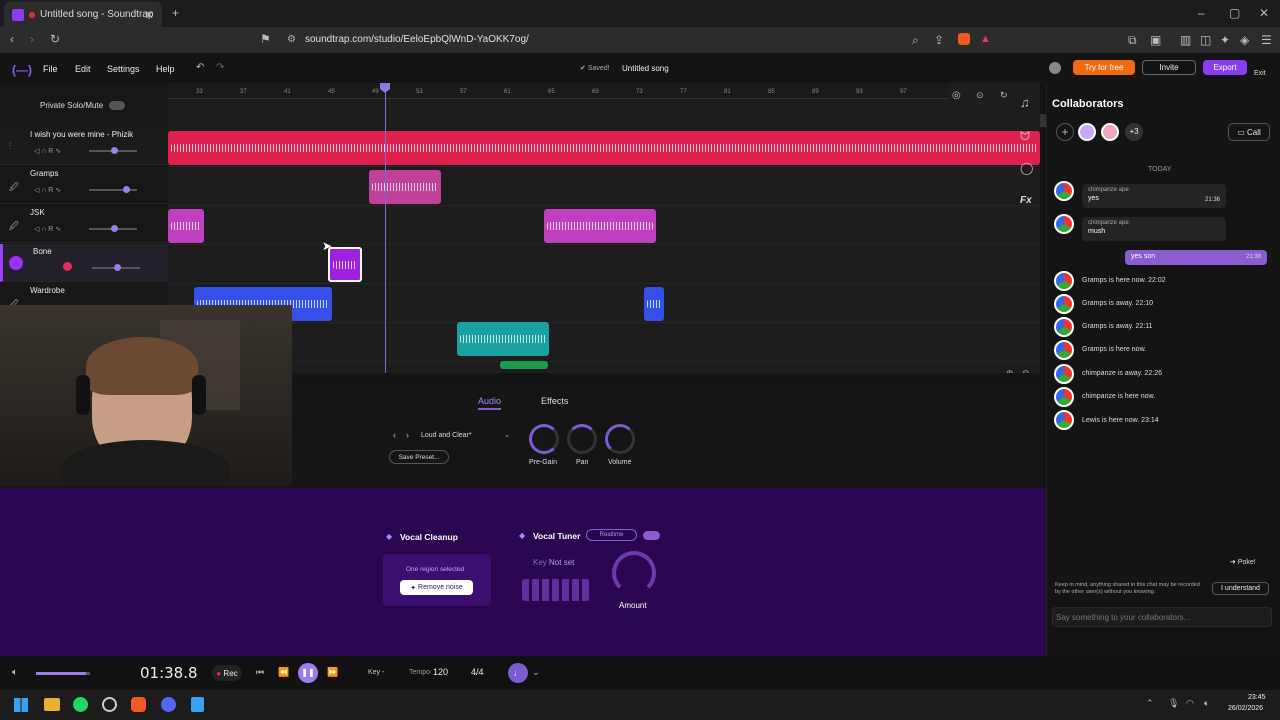 This screenshot has width=1280, height=720. I want to click on music-note-icon: ♫, so click(1025, 102).